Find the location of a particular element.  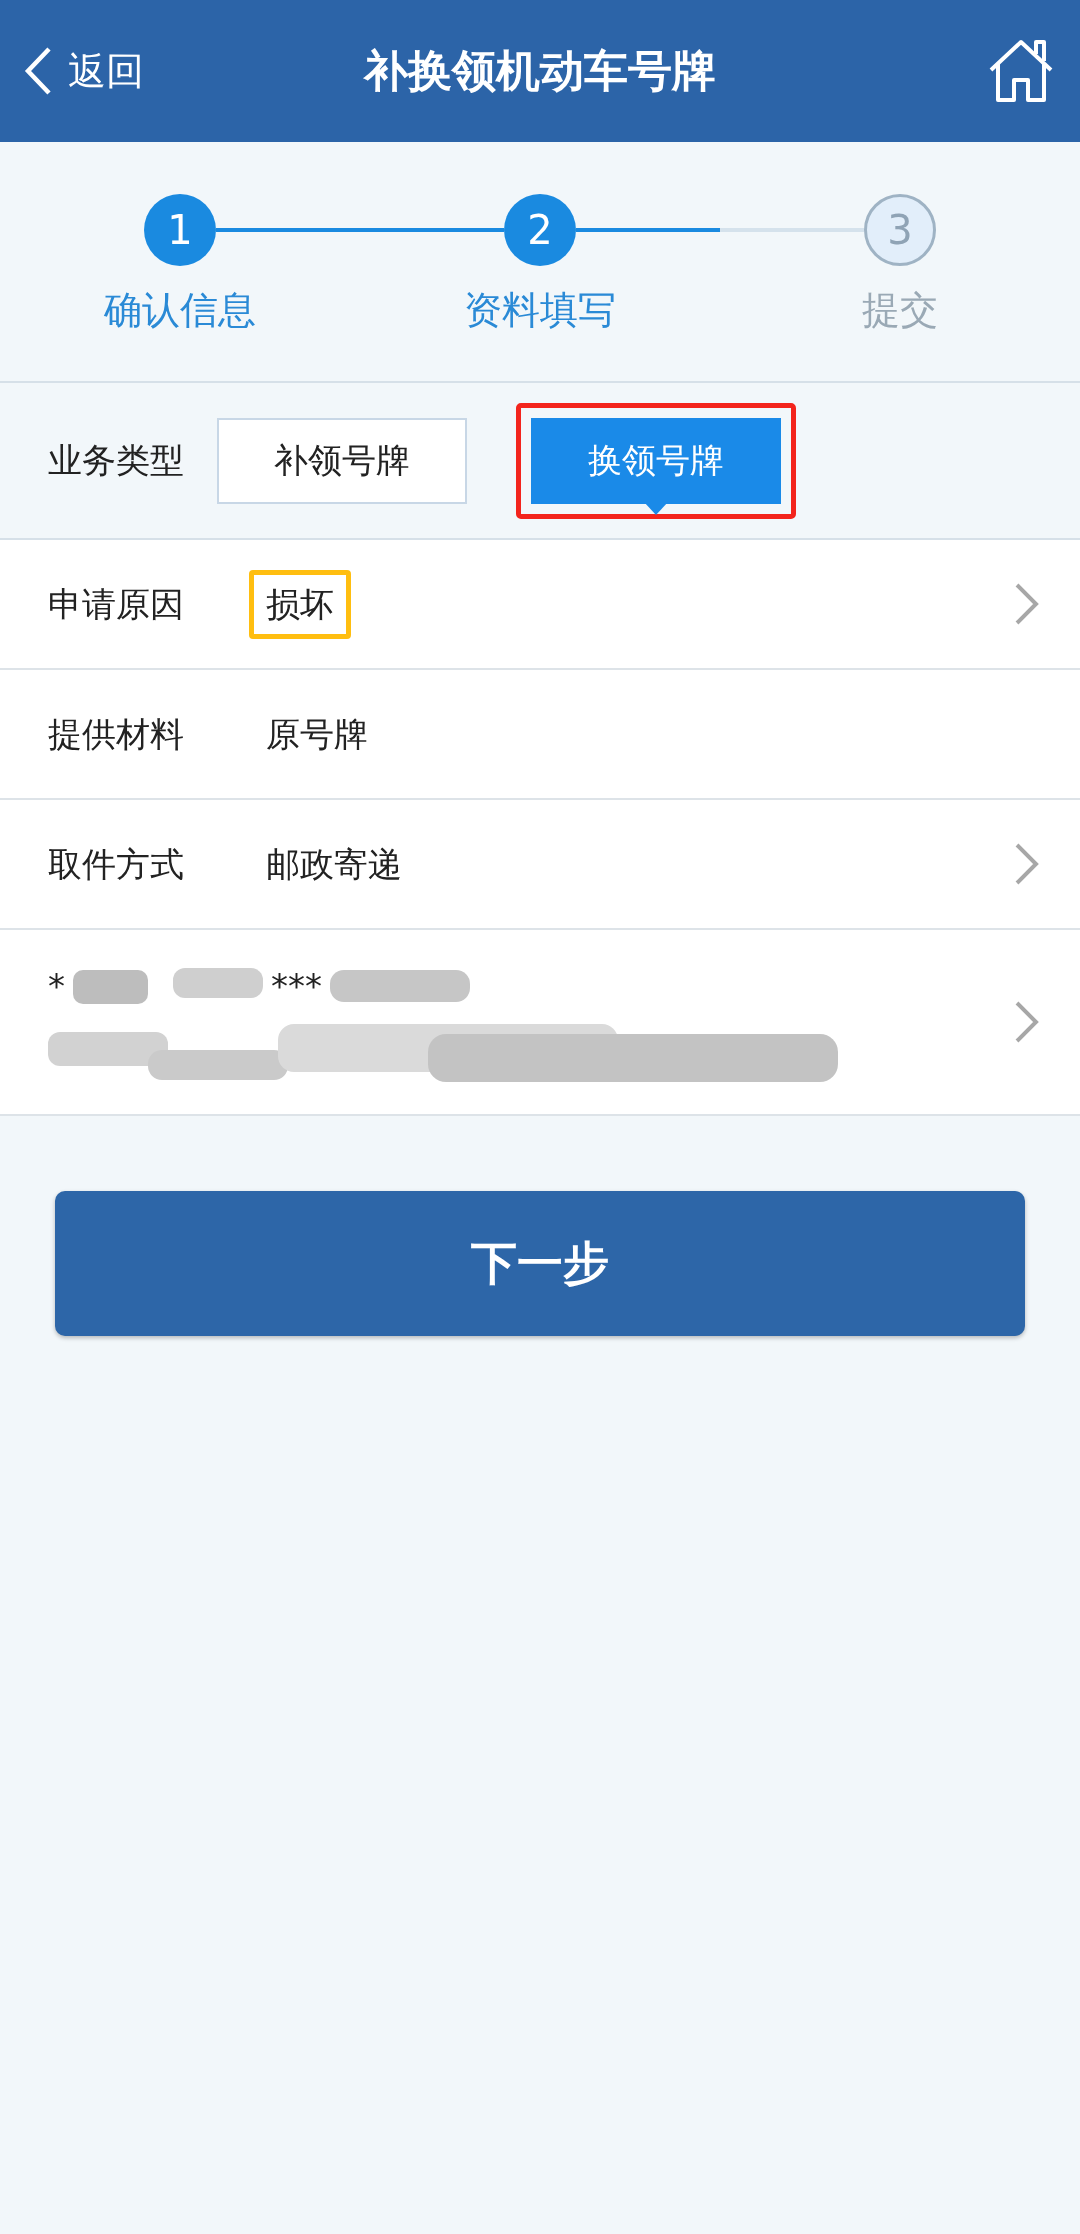

field-value: 损坏 is located at coordinates (300, 603).